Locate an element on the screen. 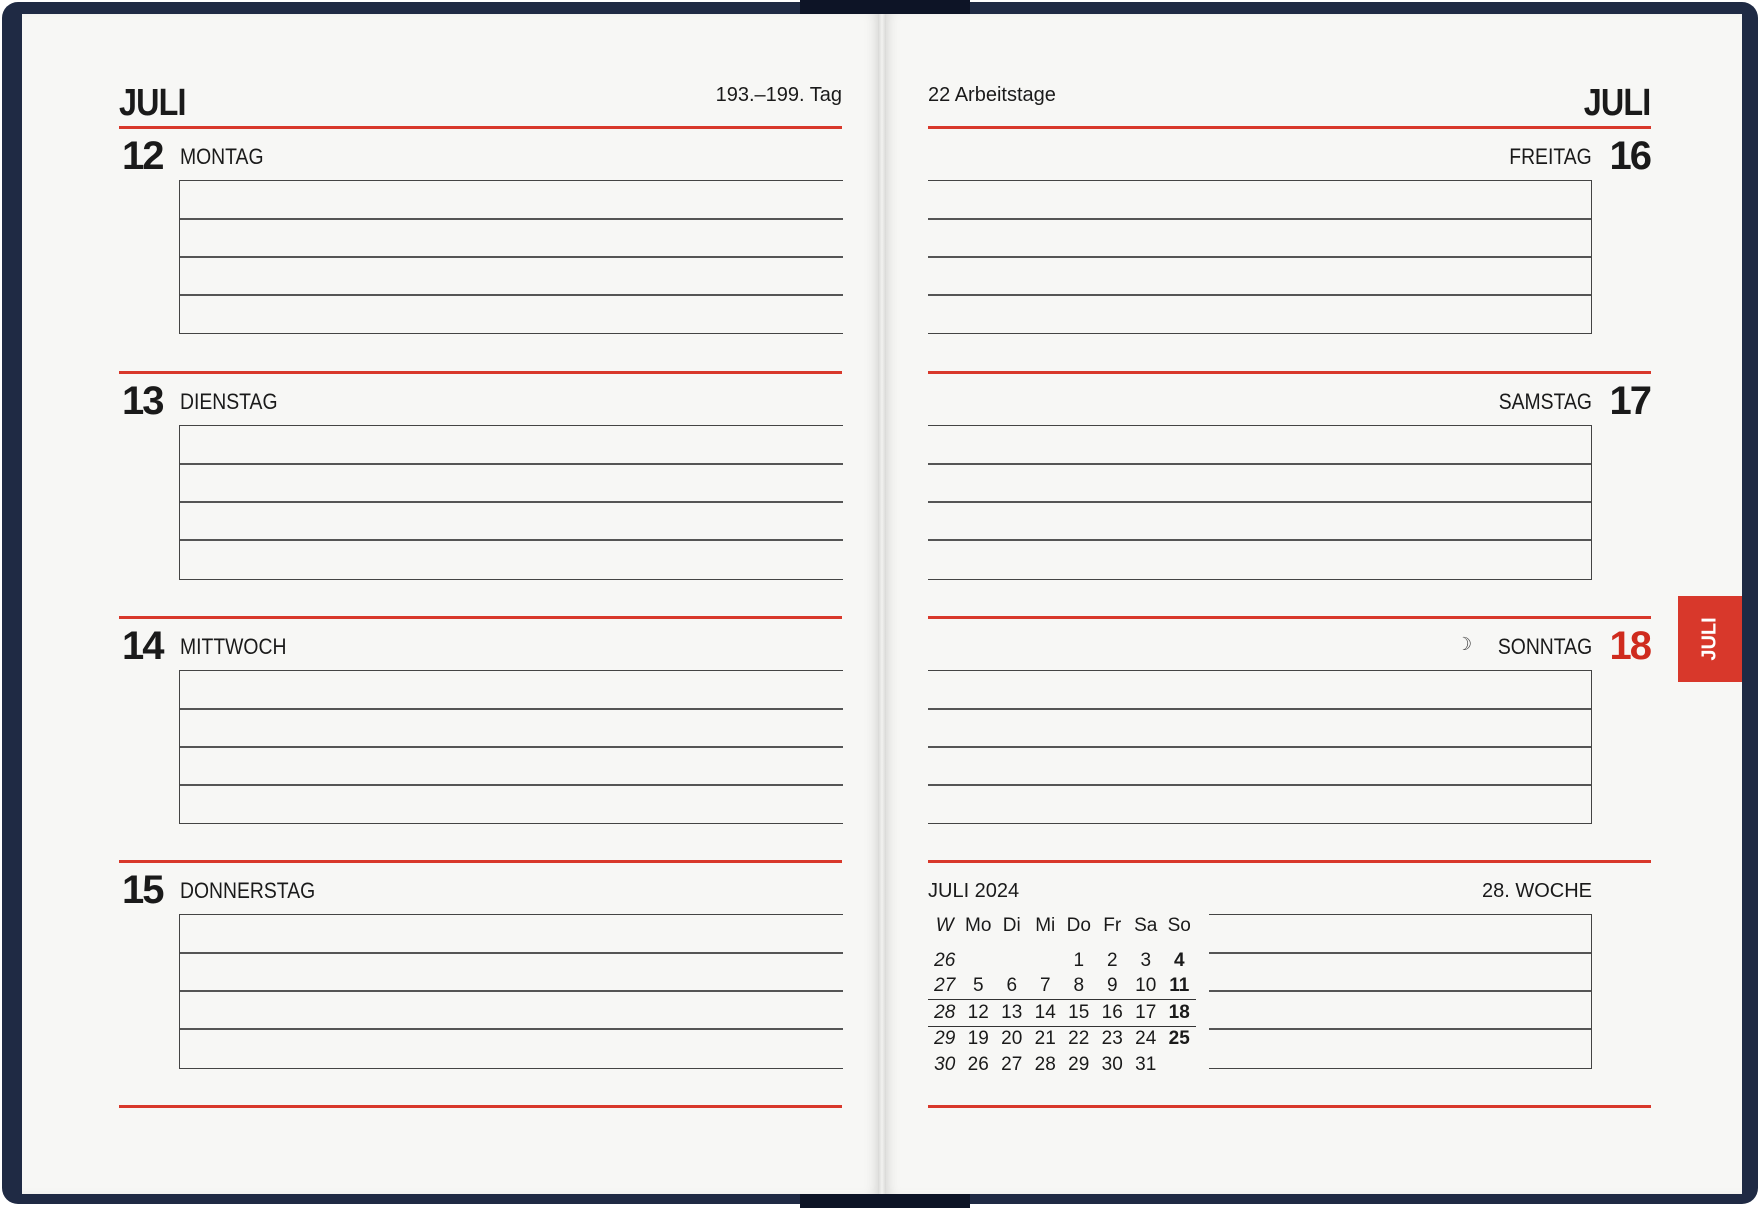 Image resolution: width=1764 pixels, height=1208 pixels. month-index-tab: JULI is located at coordinates (1710, 639).